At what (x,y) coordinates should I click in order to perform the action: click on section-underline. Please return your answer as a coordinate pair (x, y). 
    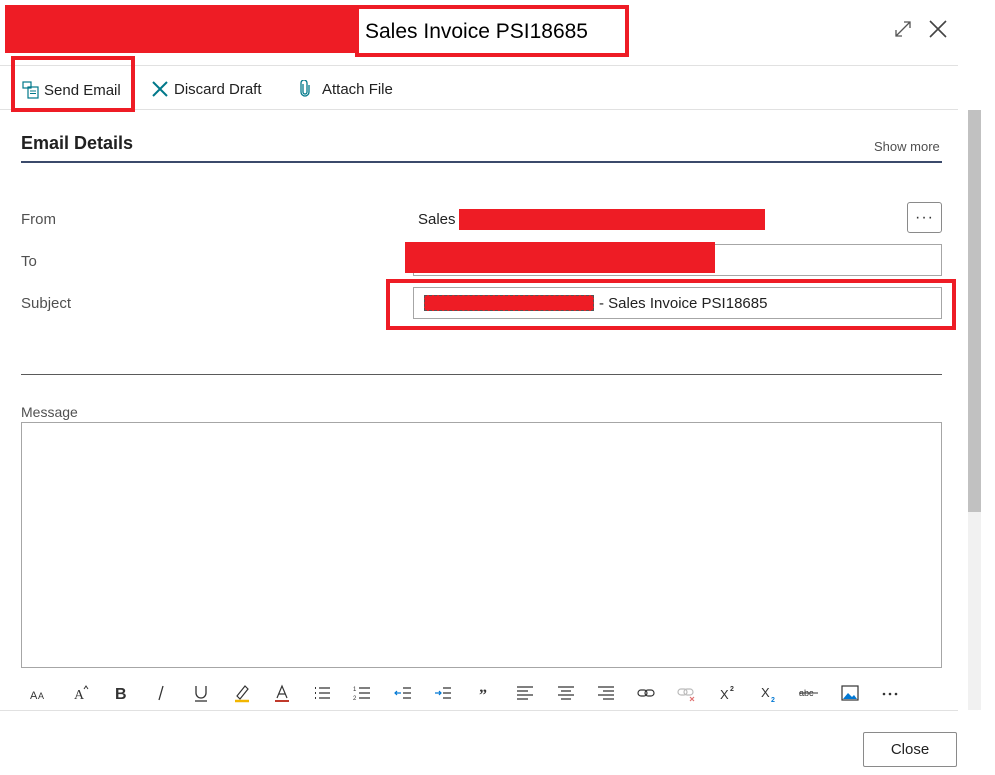
    Looking at the image, I should click on (481, 162).